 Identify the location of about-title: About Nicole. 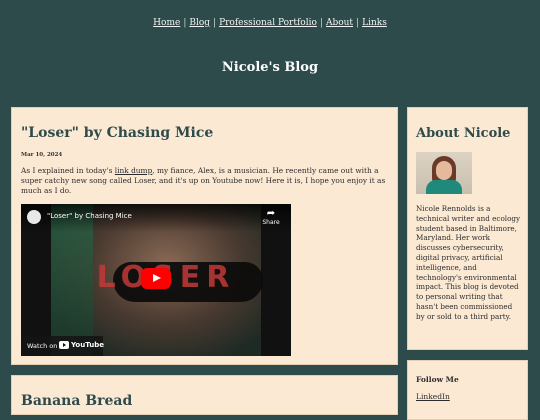
(463, 133).